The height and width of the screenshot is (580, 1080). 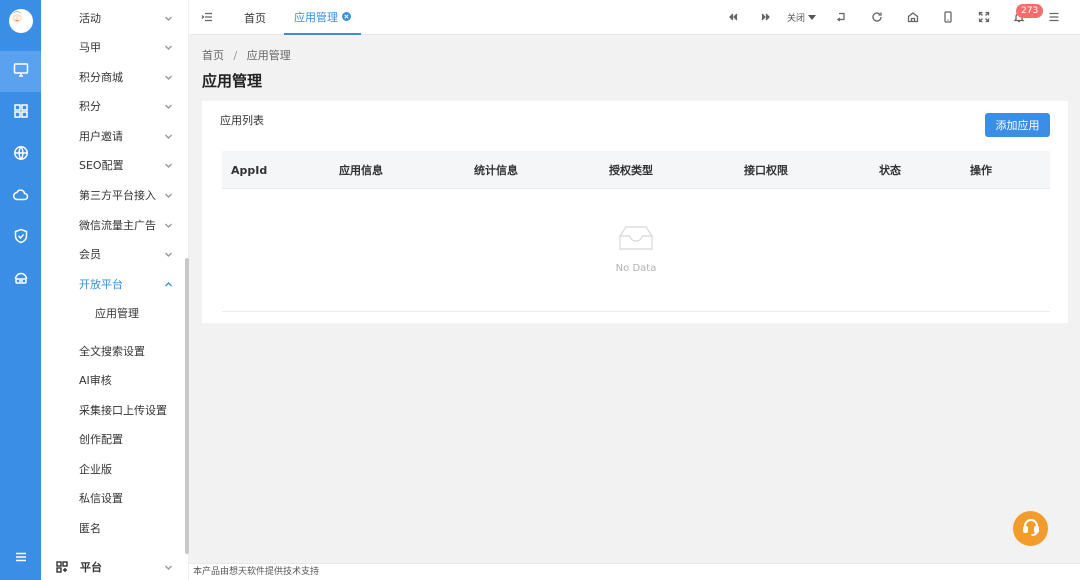 I want to click on tab-label: 首页, so click(x=255, y=18).